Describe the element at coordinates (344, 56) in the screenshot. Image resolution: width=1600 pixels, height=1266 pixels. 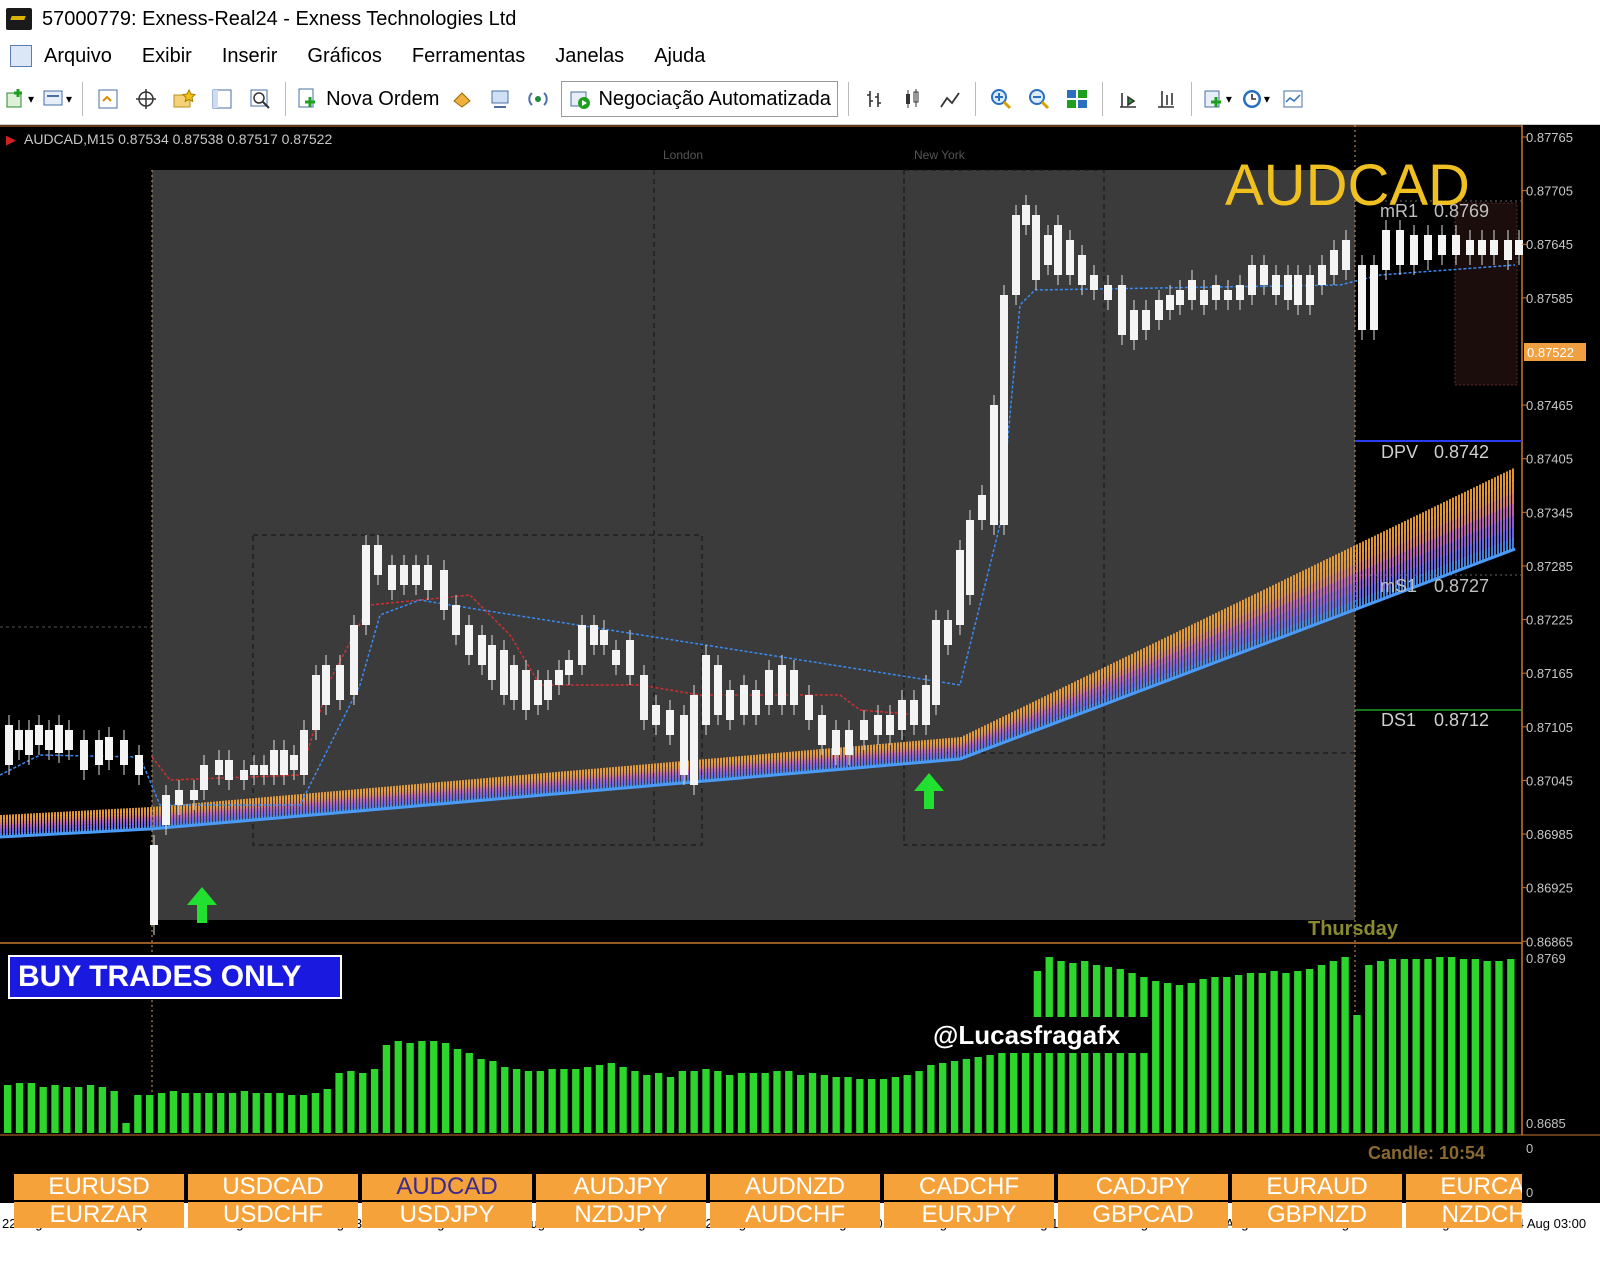
I see `menu-graficos: Gráficos` at that location.